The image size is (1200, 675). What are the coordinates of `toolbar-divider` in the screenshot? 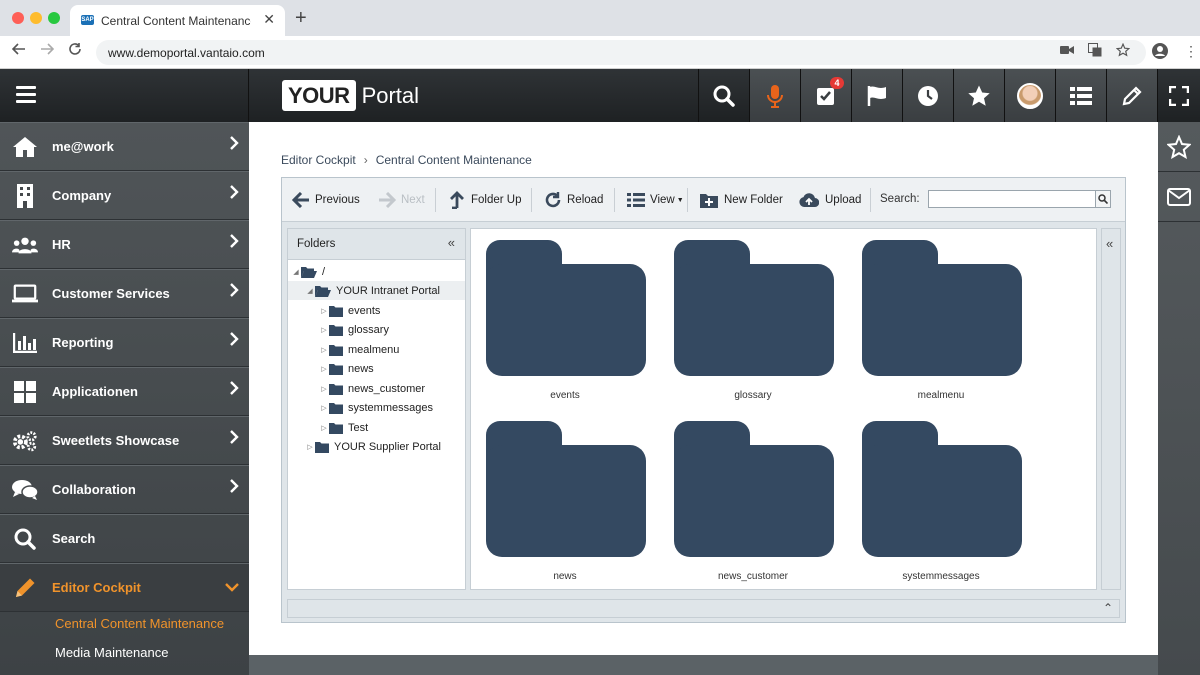 It's located at (531, 200).